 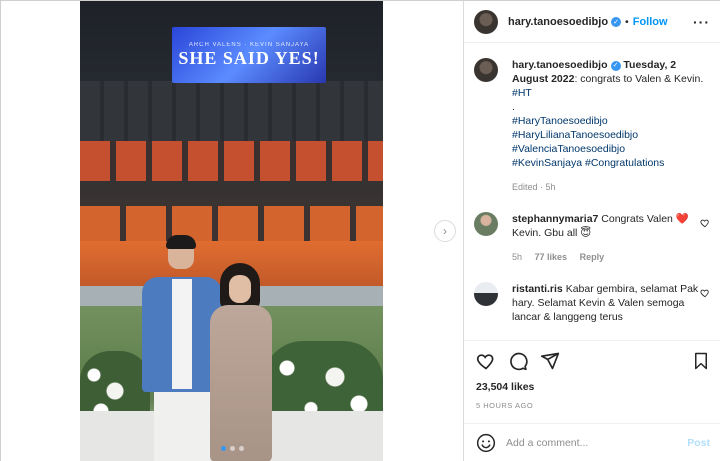 I want to click on emoji-icon, so click(x=486, y=443).